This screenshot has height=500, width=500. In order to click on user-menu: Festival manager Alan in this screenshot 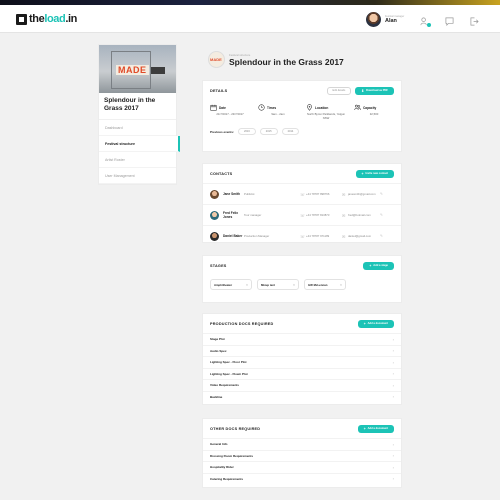, I will do `click(385, 19)`.